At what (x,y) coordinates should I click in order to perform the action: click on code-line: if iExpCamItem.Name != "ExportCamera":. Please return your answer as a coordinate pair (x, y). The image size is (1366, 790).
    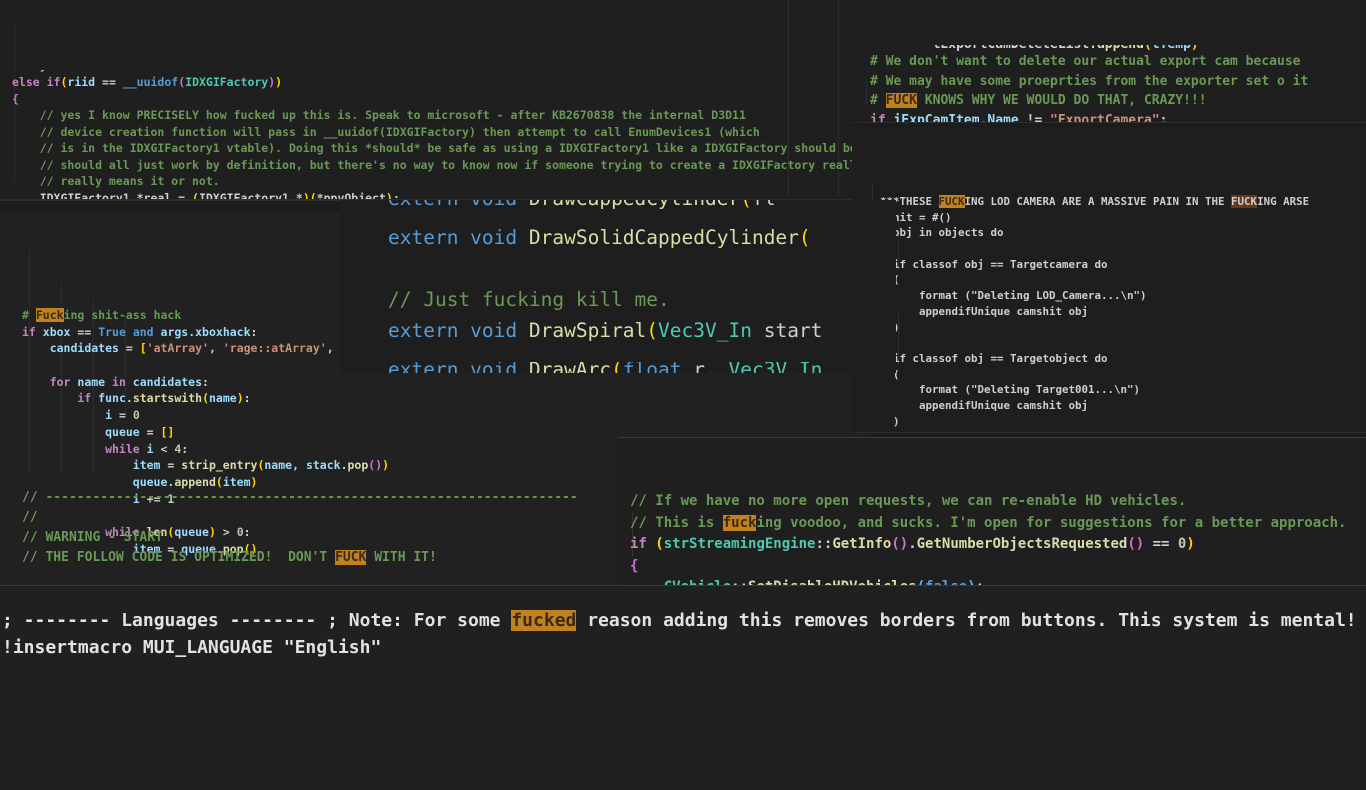
    Looking at the image, I should click on (1118, 117).